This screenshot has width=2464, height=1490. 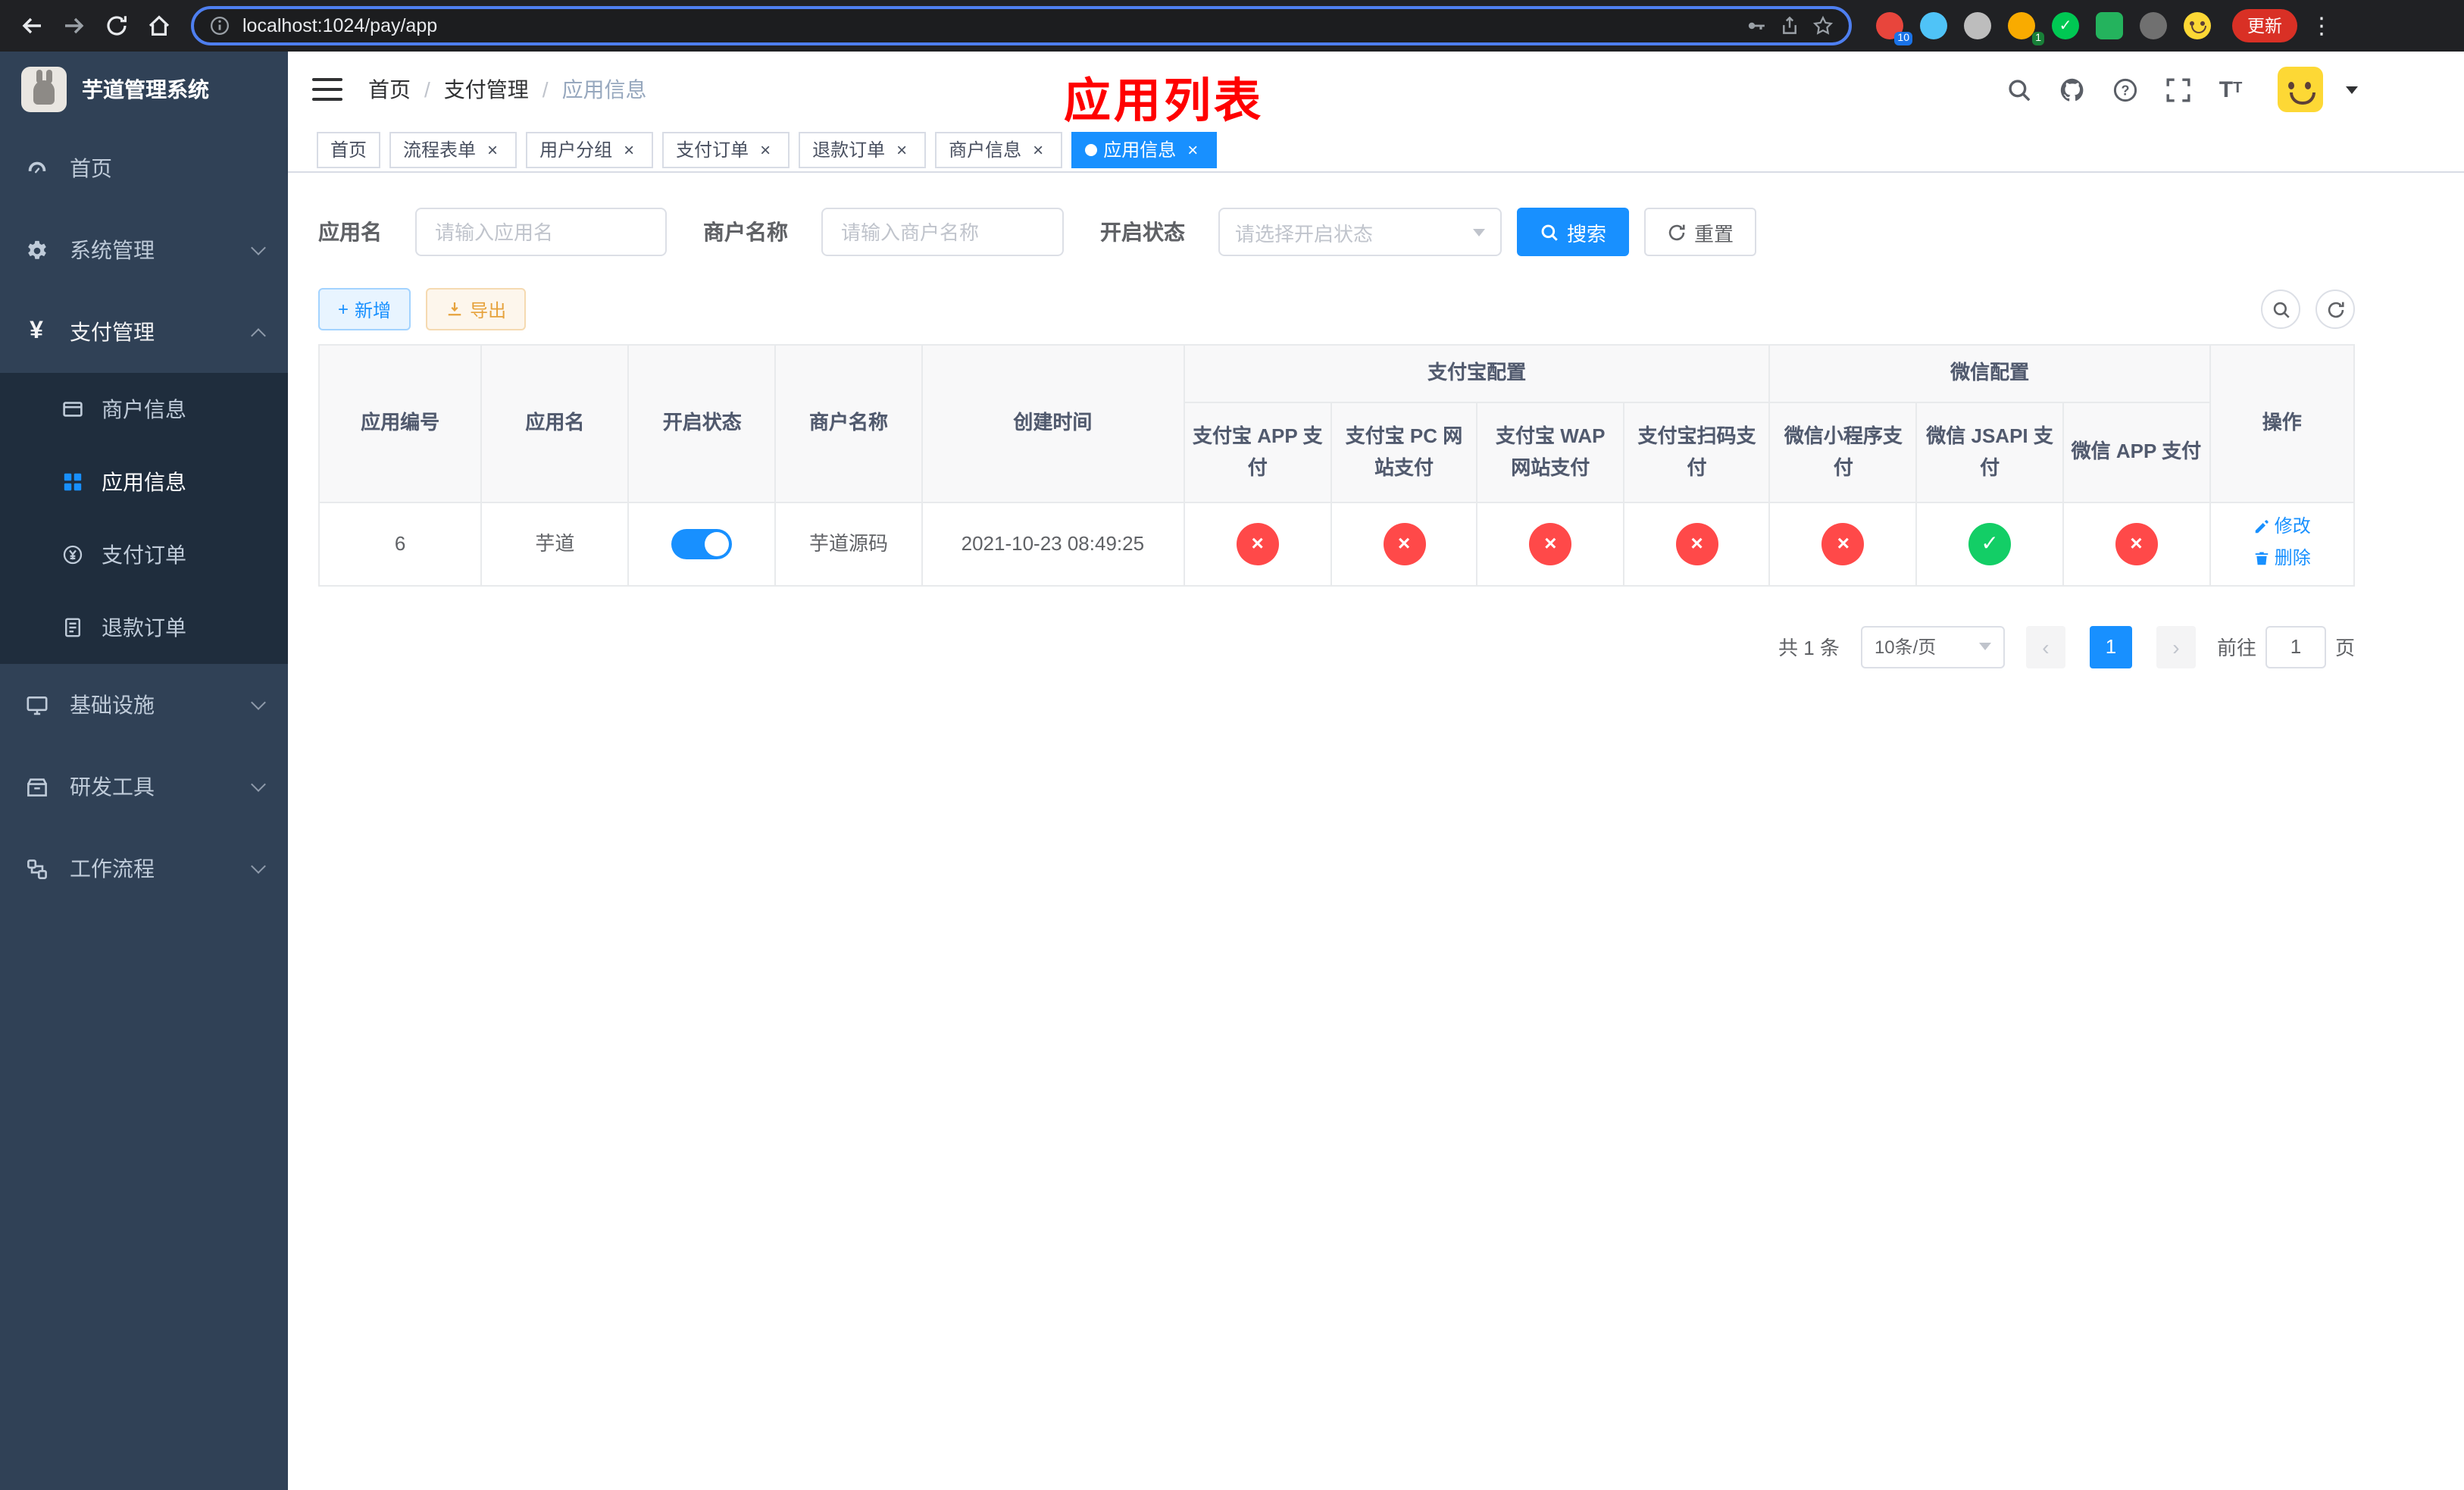 I want to click on status-select: 请选择开启状态, so click(x=1360, y=232).